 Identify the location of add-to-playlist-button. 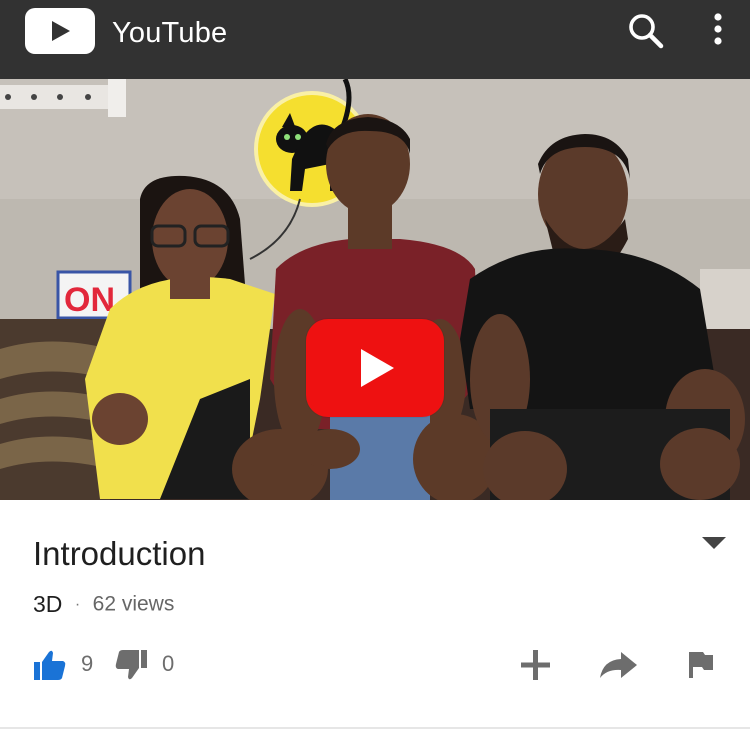
(536, 664).